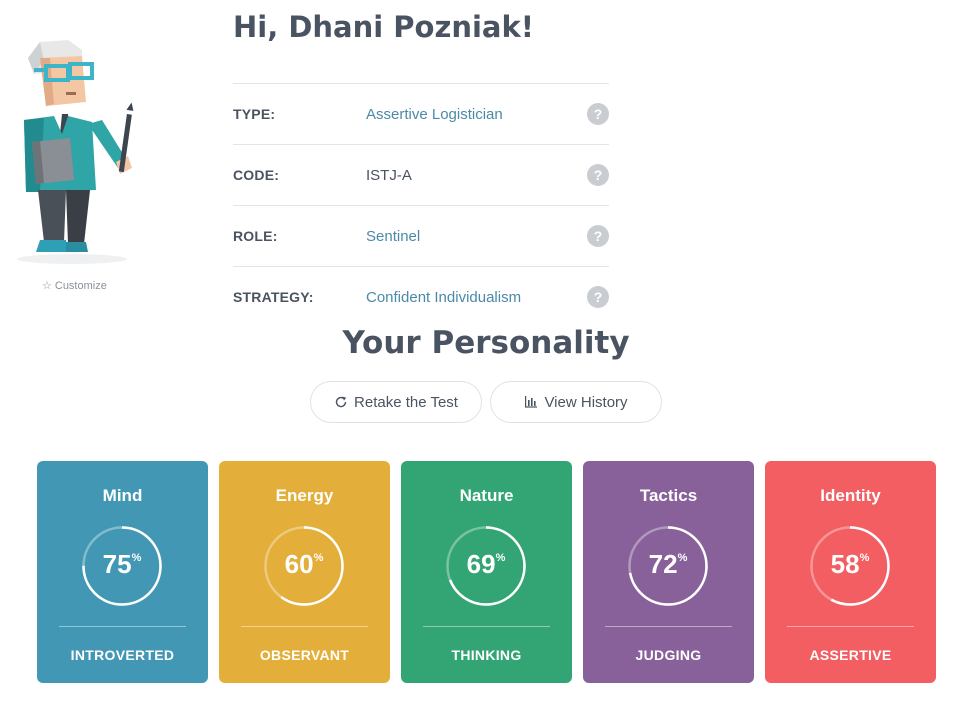 This screenshot has width=972, height=722. Describe the element at coordinates (304, 655) in the screenshot. I see `card-trait: OBSERVANT` at that location.